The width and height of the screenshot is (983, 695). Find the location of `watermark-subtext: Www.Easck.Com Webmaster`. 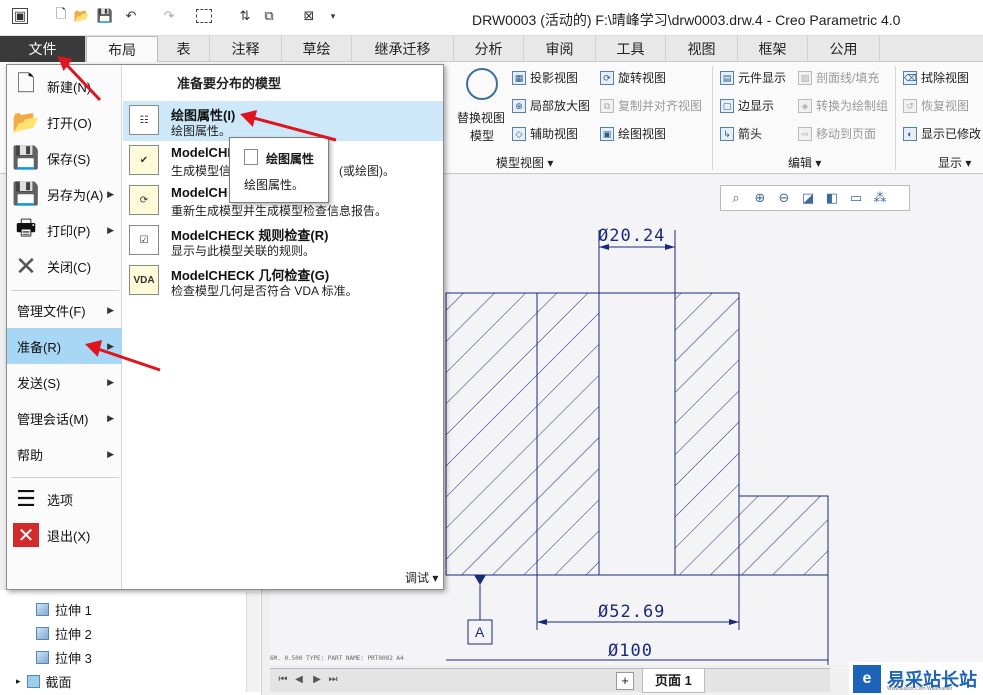

watermark-subtext: Www.Easck.Com Webmaster is located at coordinates (920, 689).